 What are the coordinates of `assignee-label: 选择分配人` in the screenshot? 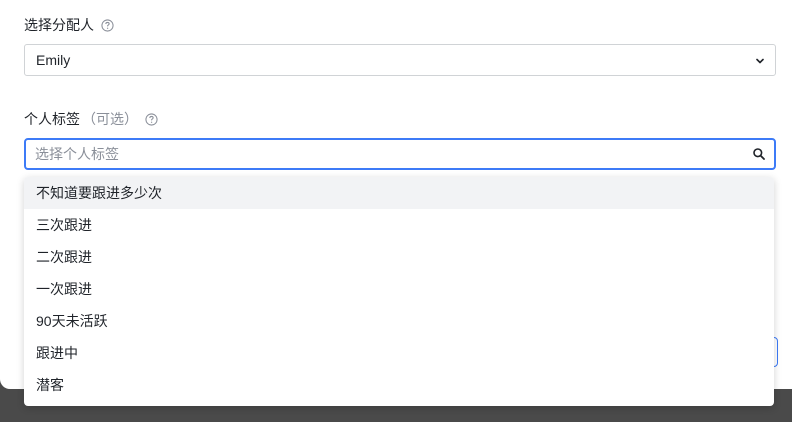 It's located at (59, 25).